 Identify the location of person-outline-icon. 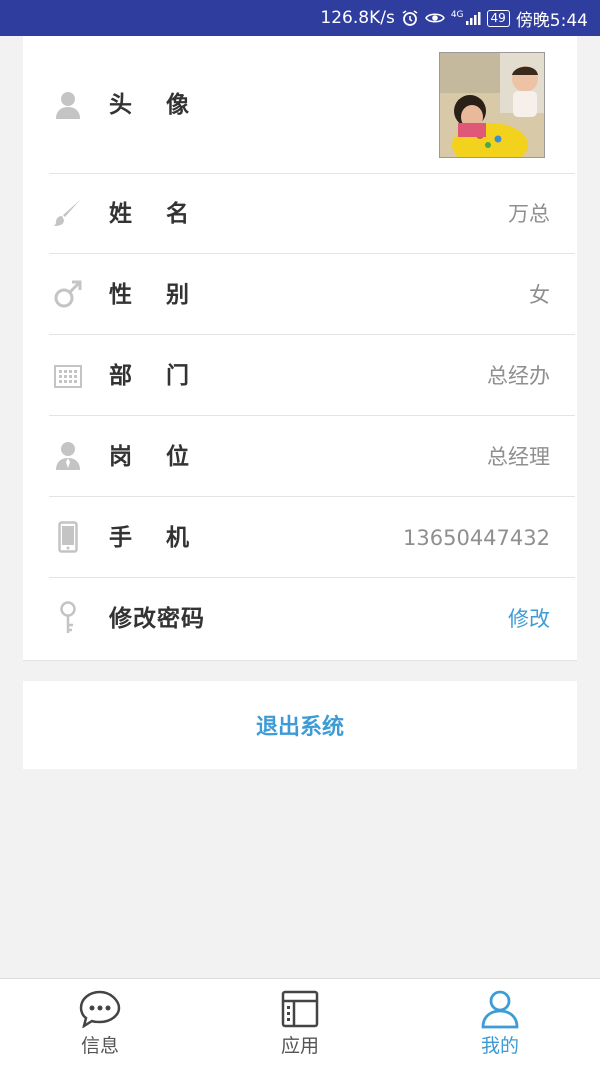
(500, 1009).